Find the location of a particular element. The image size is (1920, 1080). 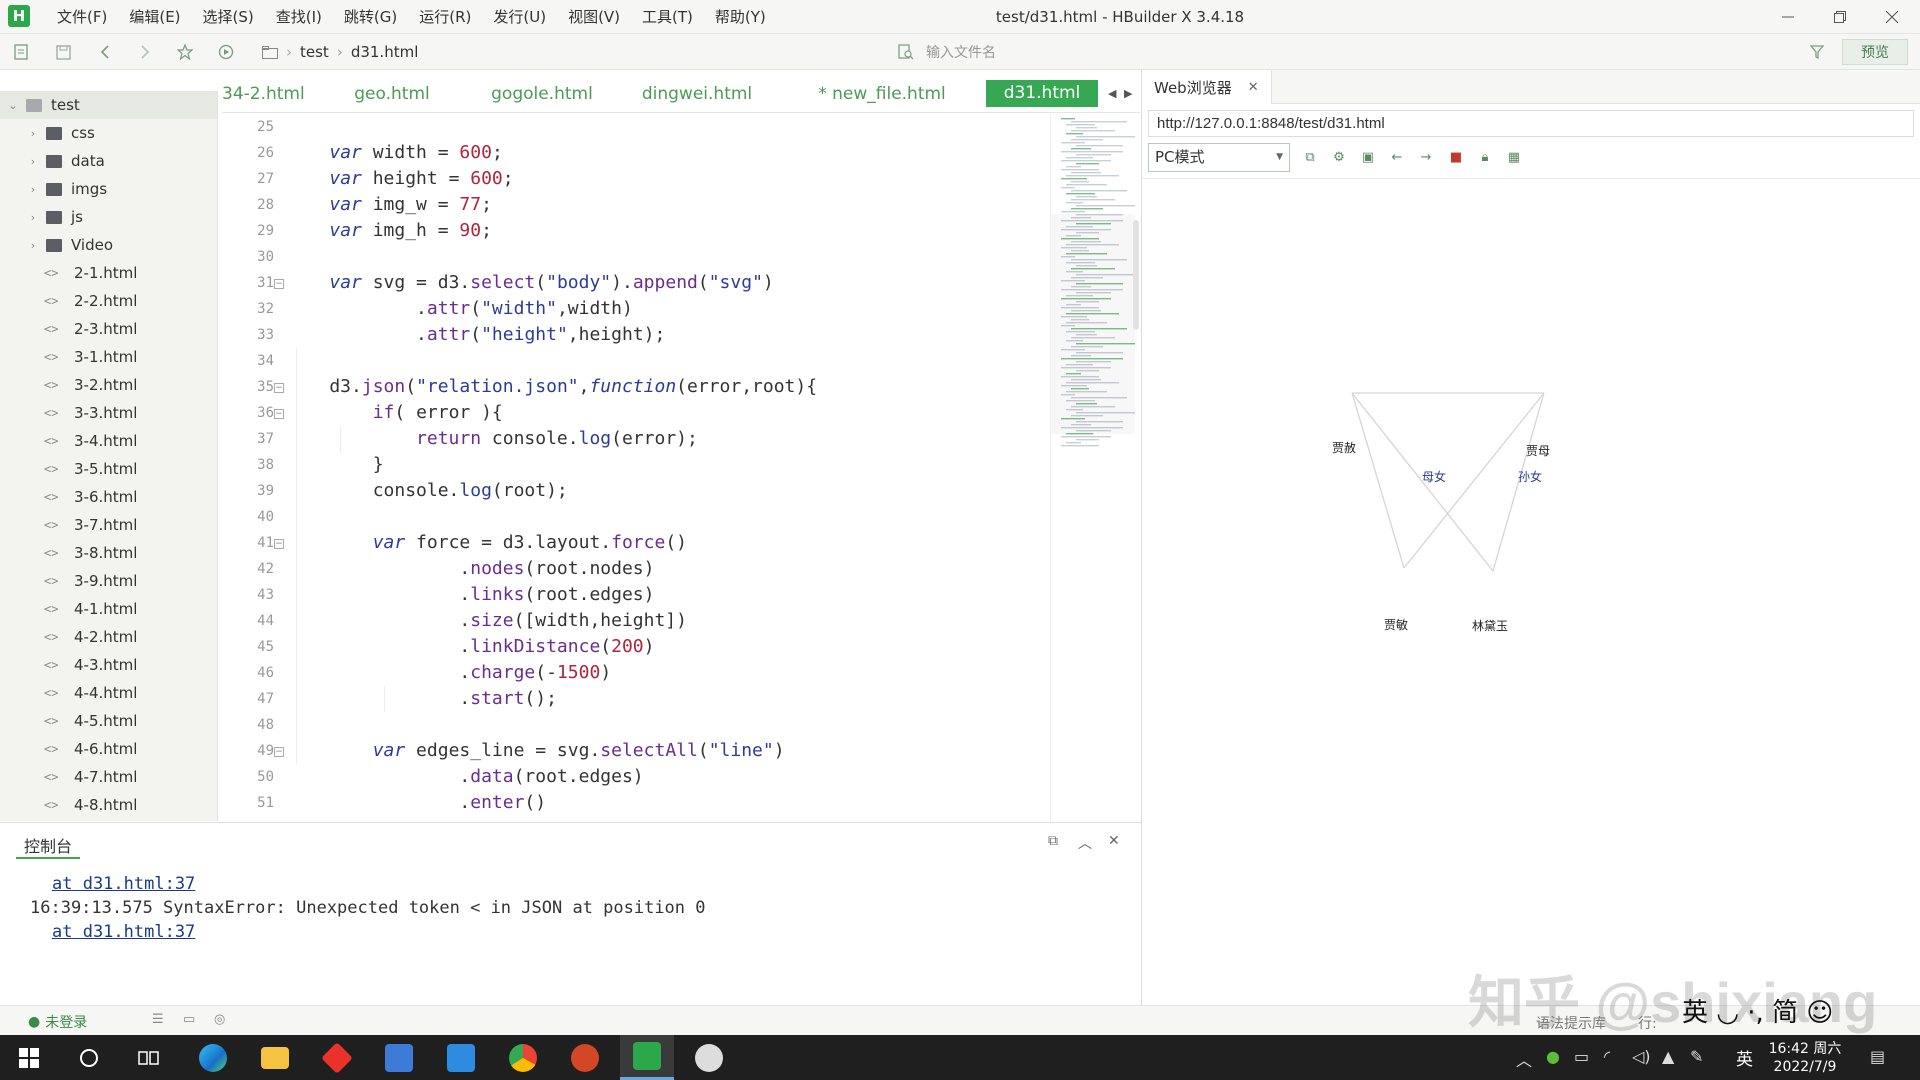

tree-file: <> 3-4.html is located at coordinates (108, 441).